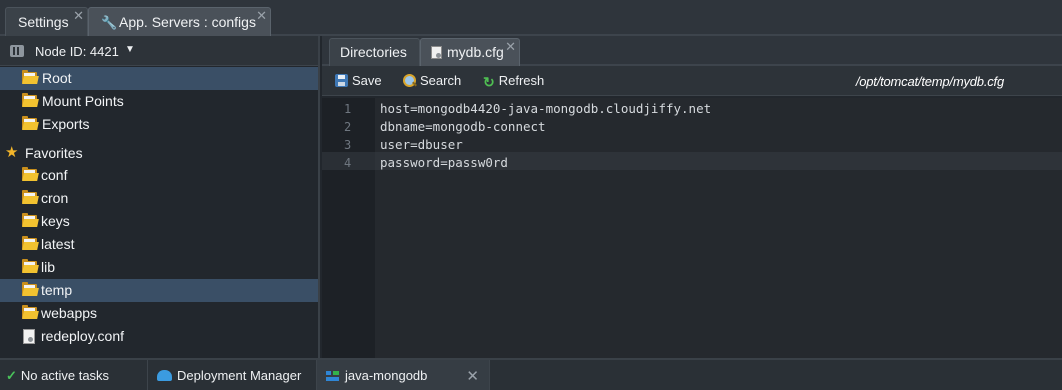 Image resolution: width=1062 pixels, height=390 pixels. I want to click on tree-item-webapps: webapps, so click(159, 313).